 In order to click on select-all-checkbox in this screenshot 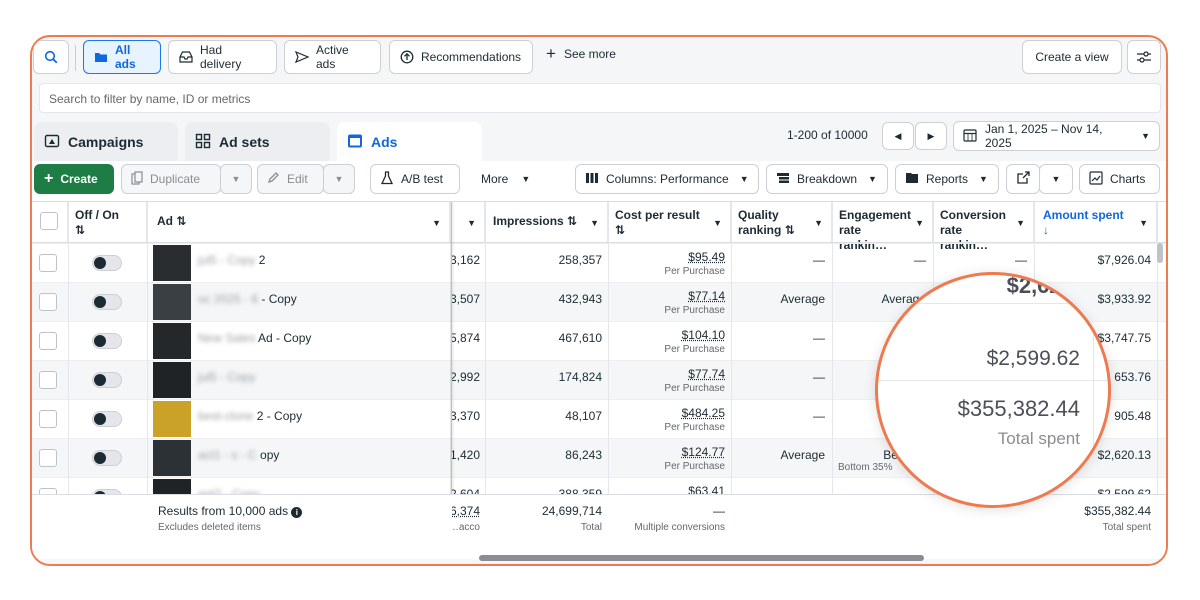, I will do `click(49, 221)`.